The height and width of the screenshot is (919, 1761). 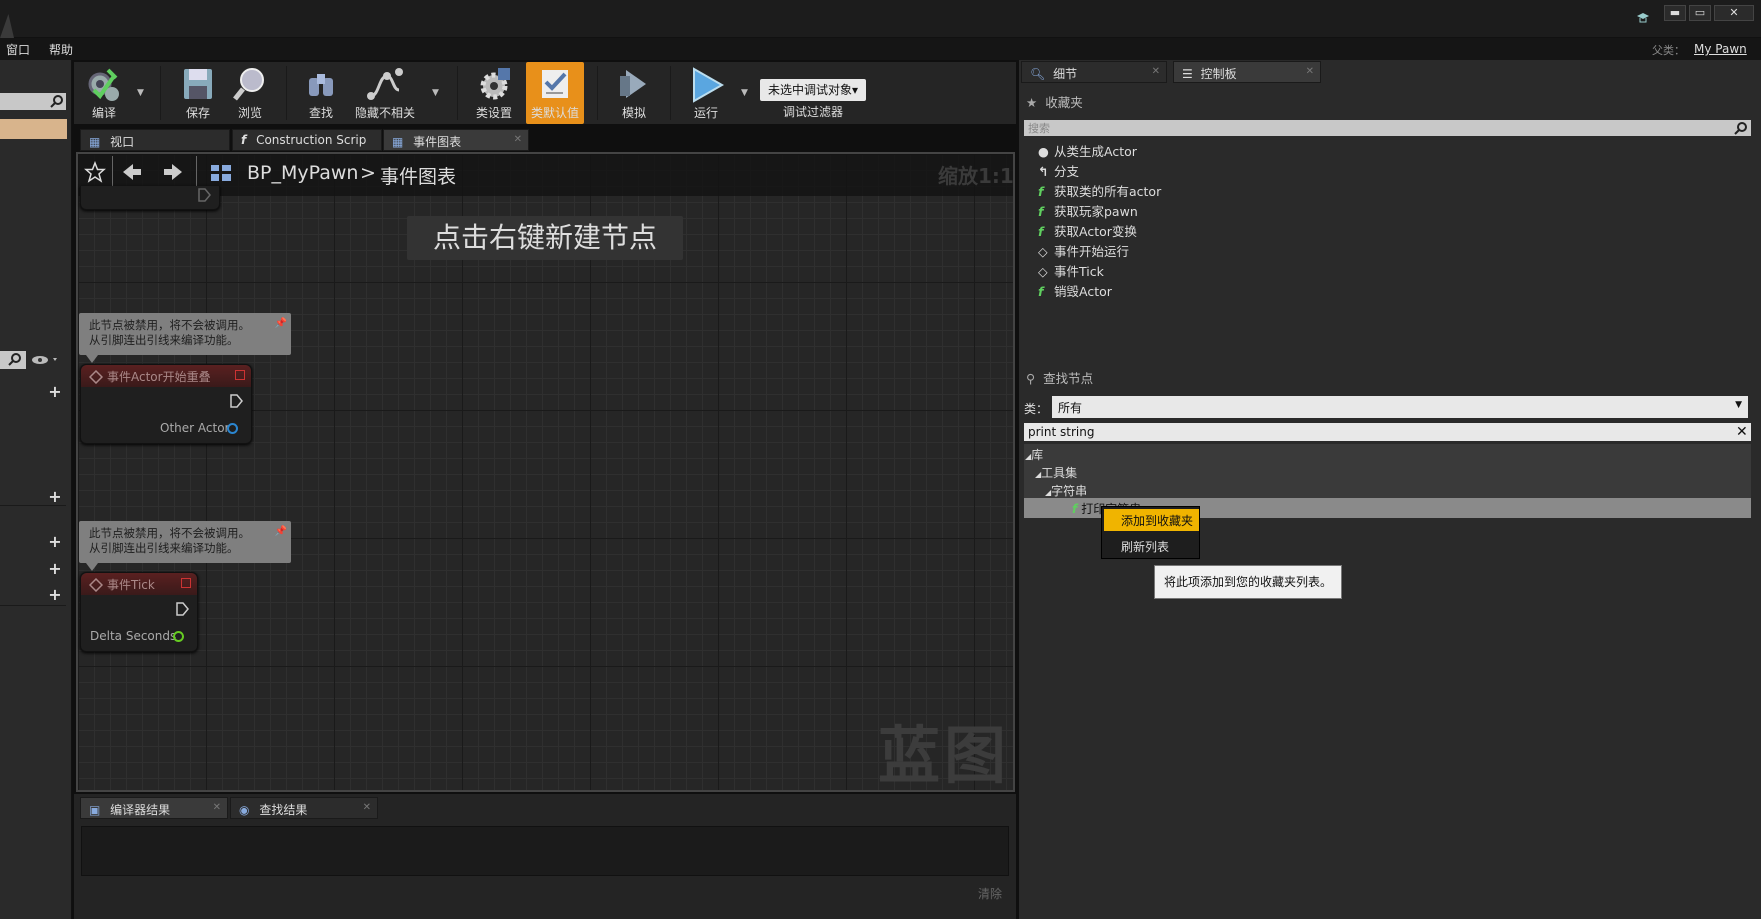 What do you see at coordinates (633, 84) in the screenshot?
I see `simulate-icon` at bounding box center [633, 84].